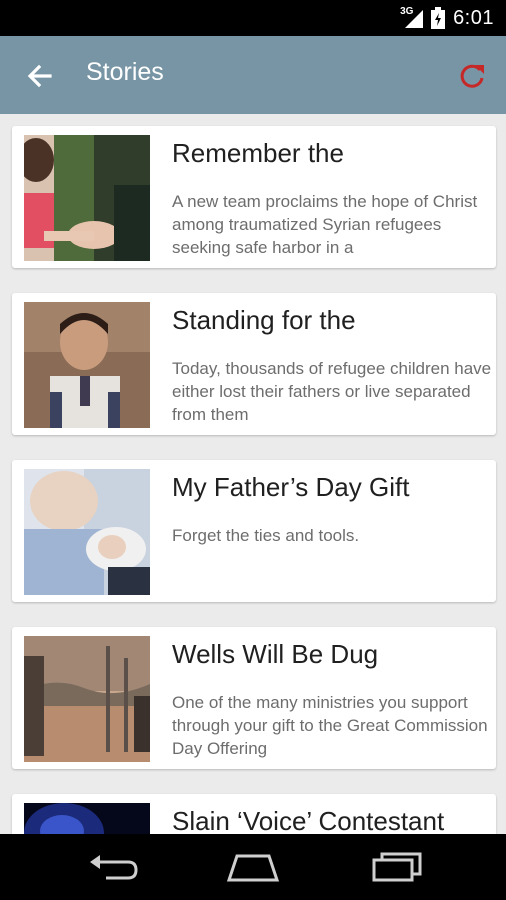 This screenshot has height=900, width=506. Describe the element at coordinates (308, 820) in the screenshot. I see `story-title: Slain ‘Voice’ Contestant` at that location.